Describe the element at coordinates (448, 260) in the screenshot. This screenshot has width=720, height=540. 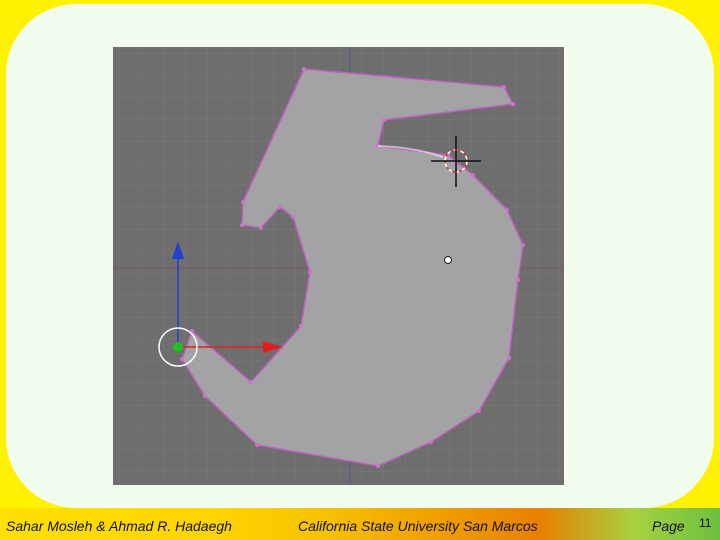
I see `object-median-icon` at that location.